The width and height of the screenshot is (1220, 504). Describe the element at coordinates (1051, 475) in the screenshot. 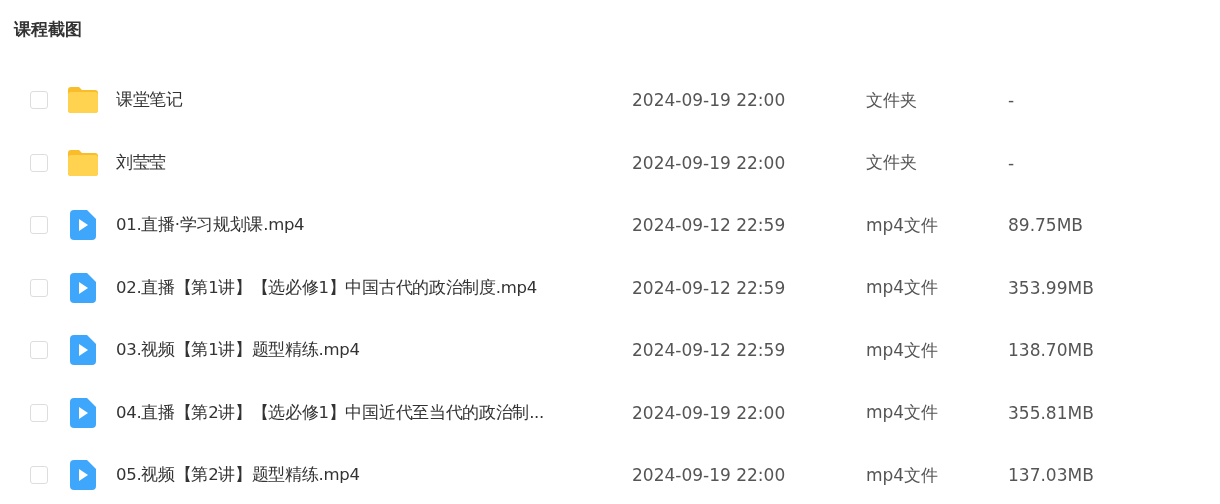

I see `file-size: 137.03MB` at that location.